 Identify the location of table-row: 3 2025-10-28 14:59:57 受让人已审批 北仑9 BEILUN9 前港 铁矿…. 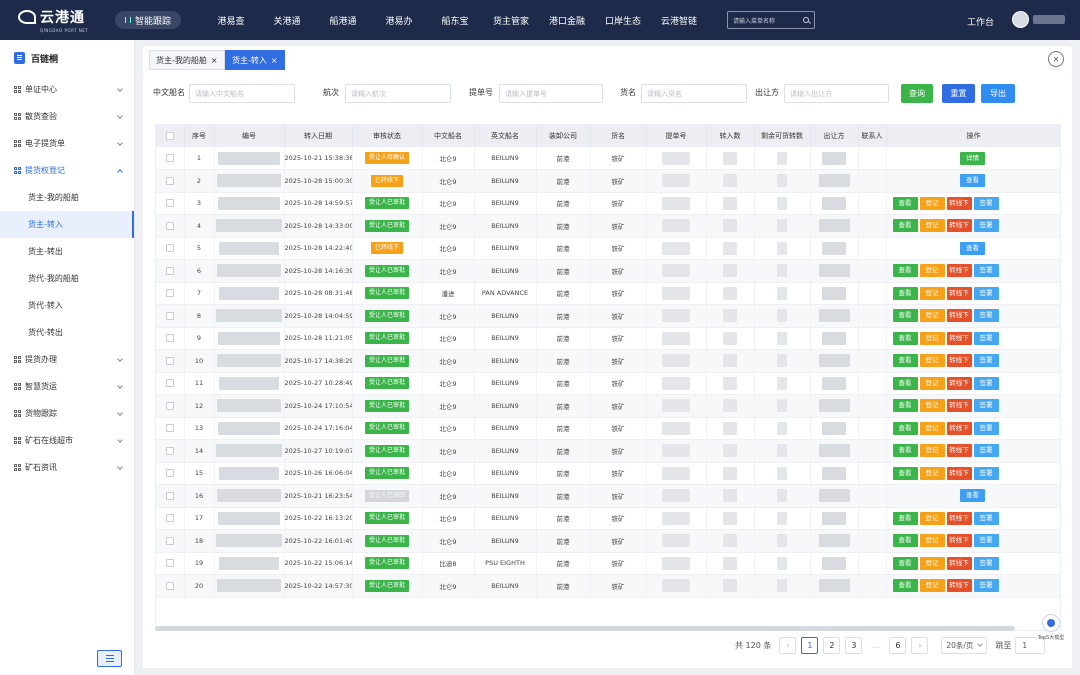
(608, 203).